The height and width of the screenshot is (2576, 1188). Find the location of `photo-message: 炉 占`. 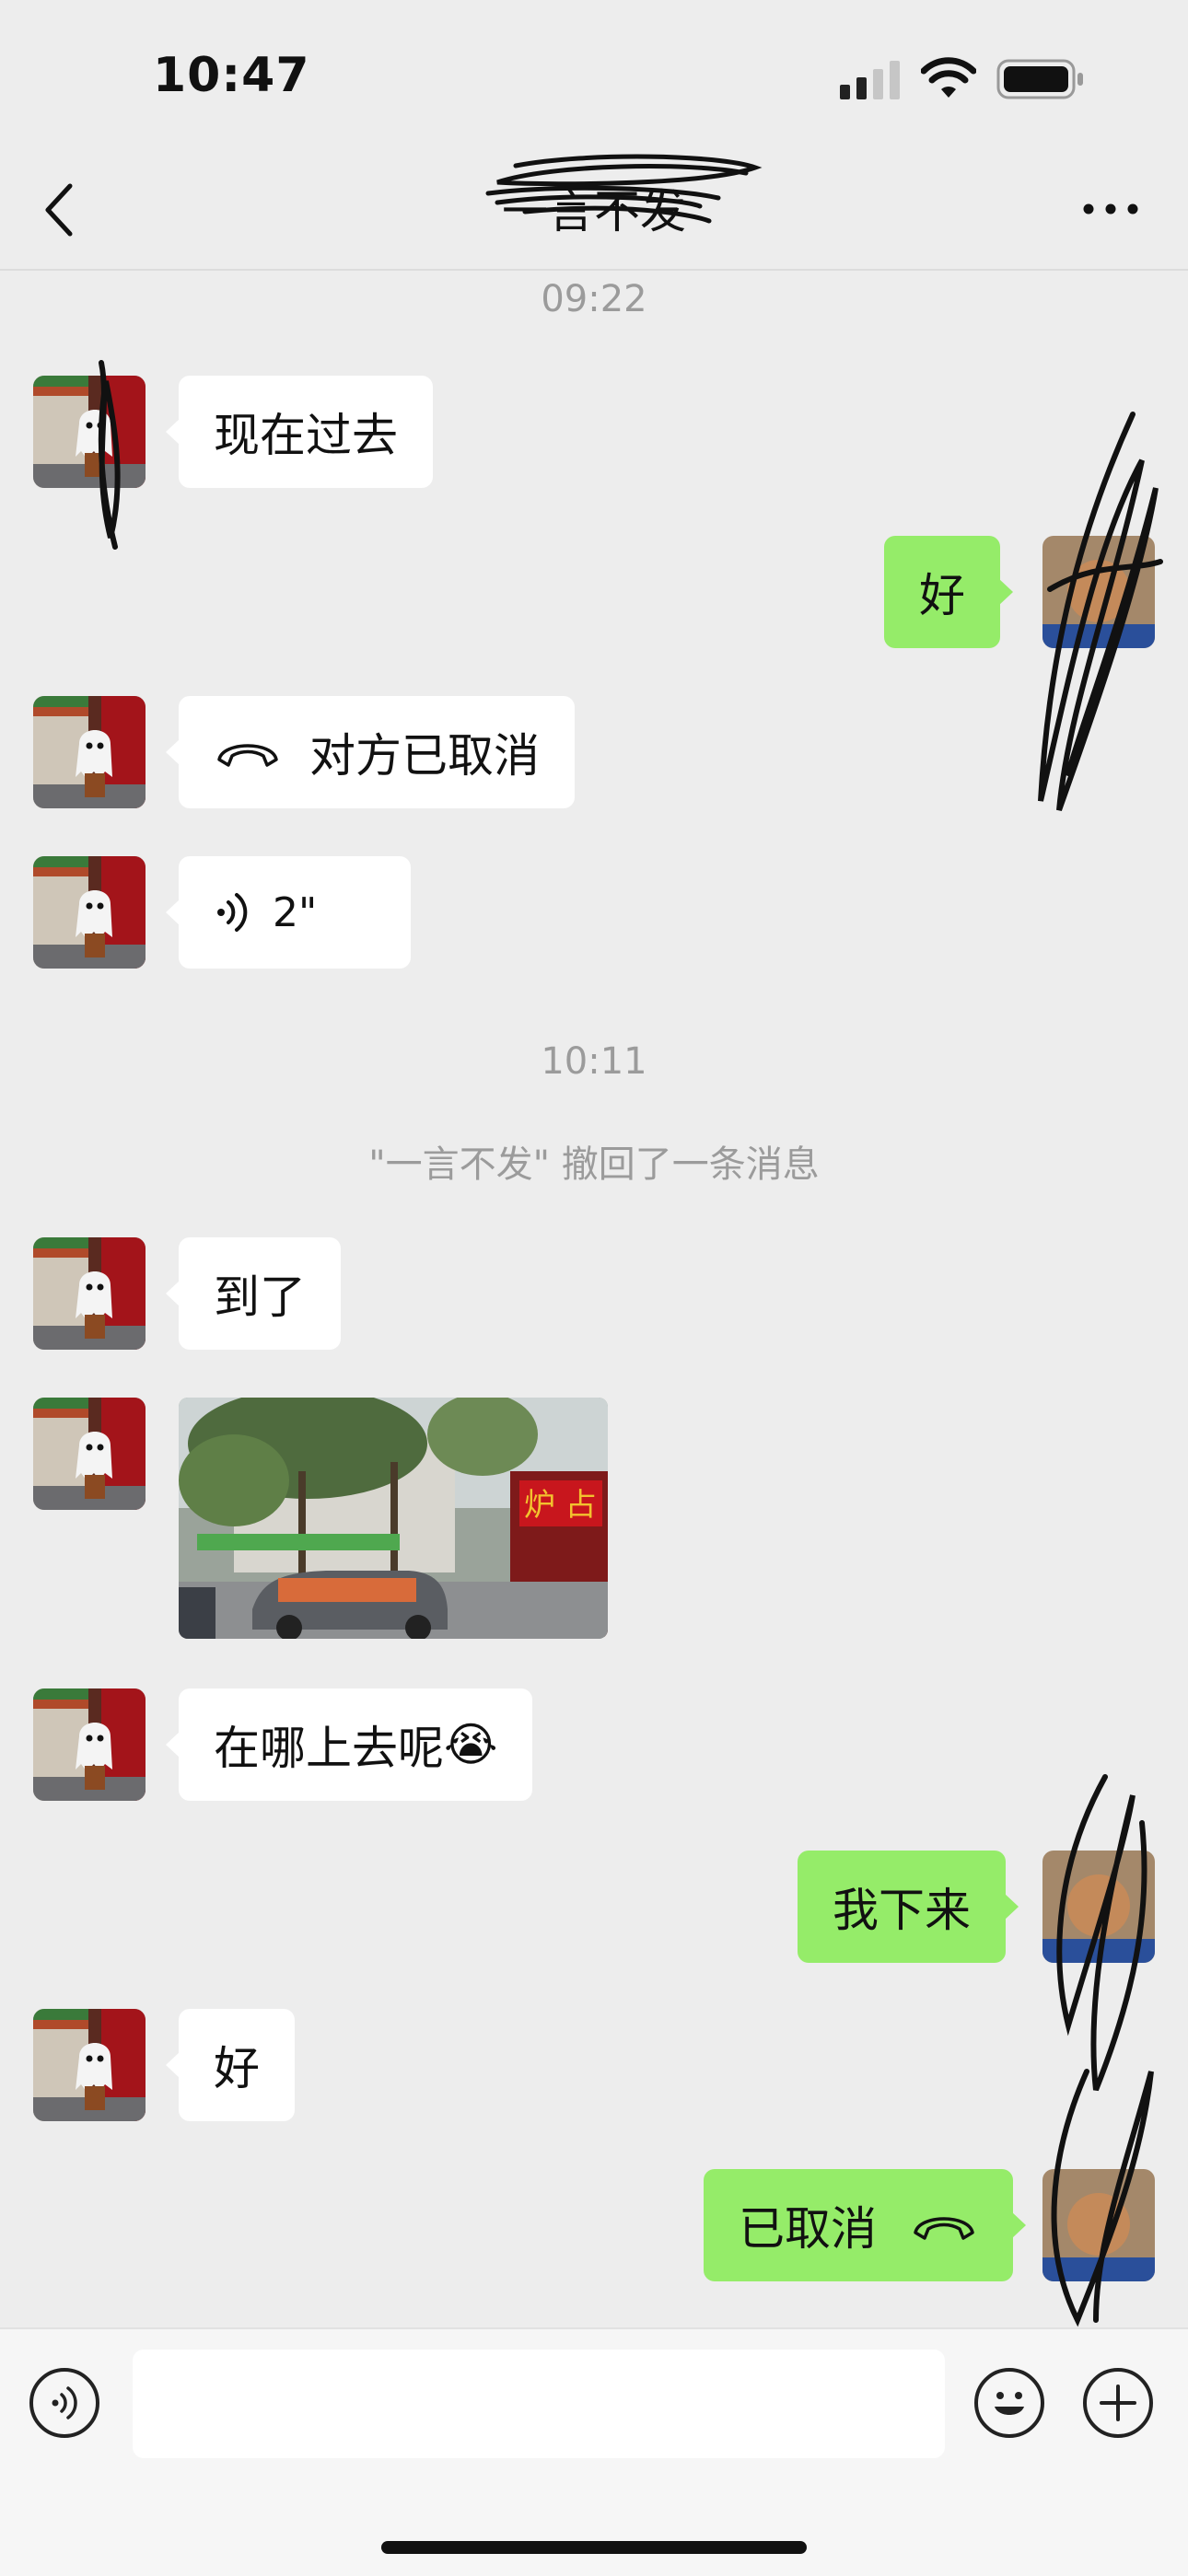

photo-message: 炉 占 is located at coordinates (393, 1518).